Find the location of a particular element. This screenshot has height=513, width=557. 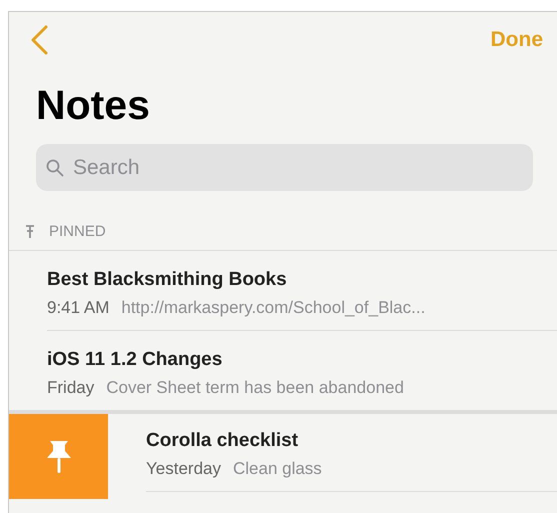

back-button is located at coordinates (39, 40).